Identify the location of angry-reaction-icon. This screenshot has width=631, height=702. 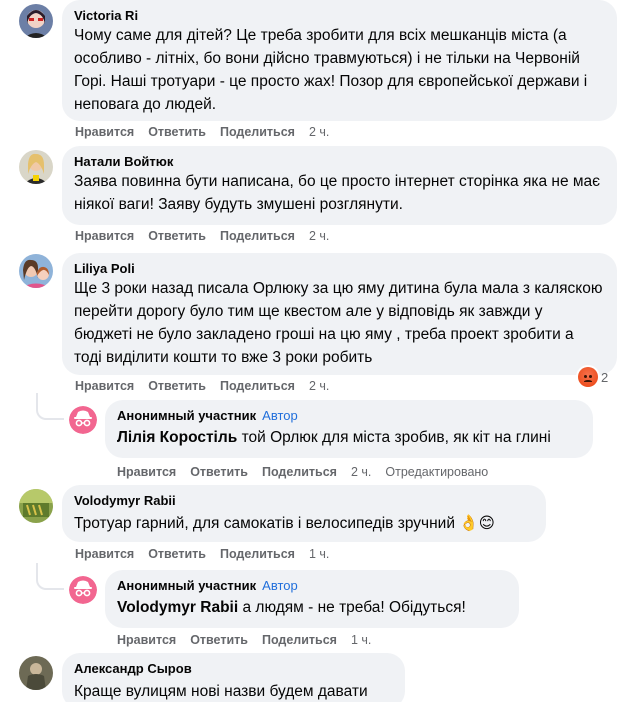
(588, 377).